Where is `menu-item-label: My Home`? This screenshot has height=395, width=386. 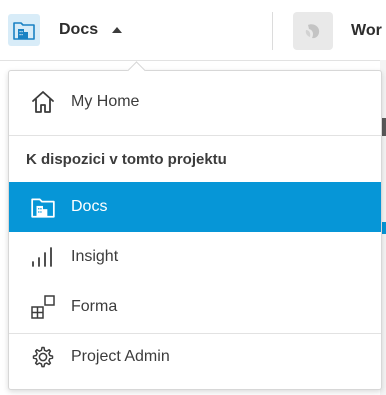 menu-item-label: My Home is located at coordinates (105, 101).